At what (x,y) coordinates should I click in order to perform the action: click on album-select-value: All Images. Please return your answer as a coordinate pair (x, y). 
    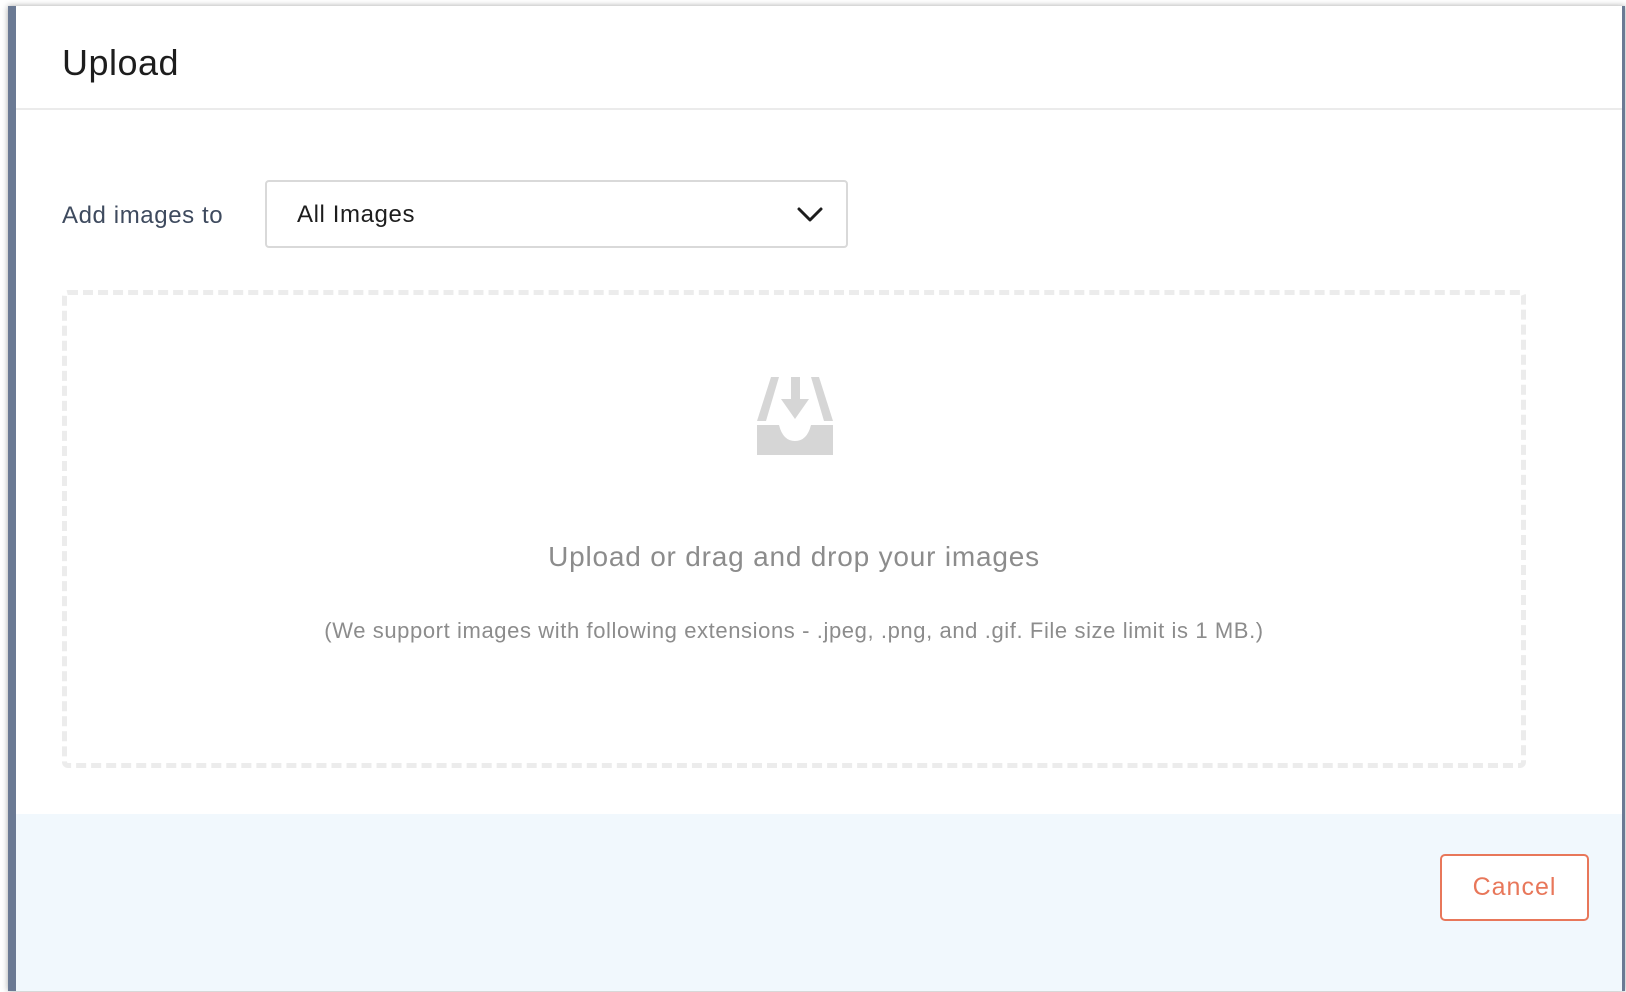
    Looking at the image, I should click on (356, 214).